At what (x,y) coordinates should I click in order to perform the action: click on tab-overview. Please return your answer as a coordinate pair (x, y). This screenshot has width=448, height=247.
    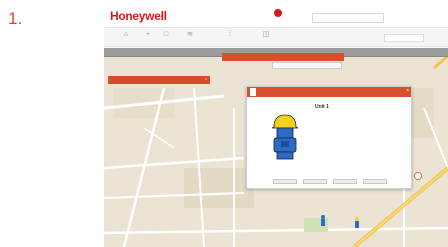
    Looking at the image, I should click on (253, 92).